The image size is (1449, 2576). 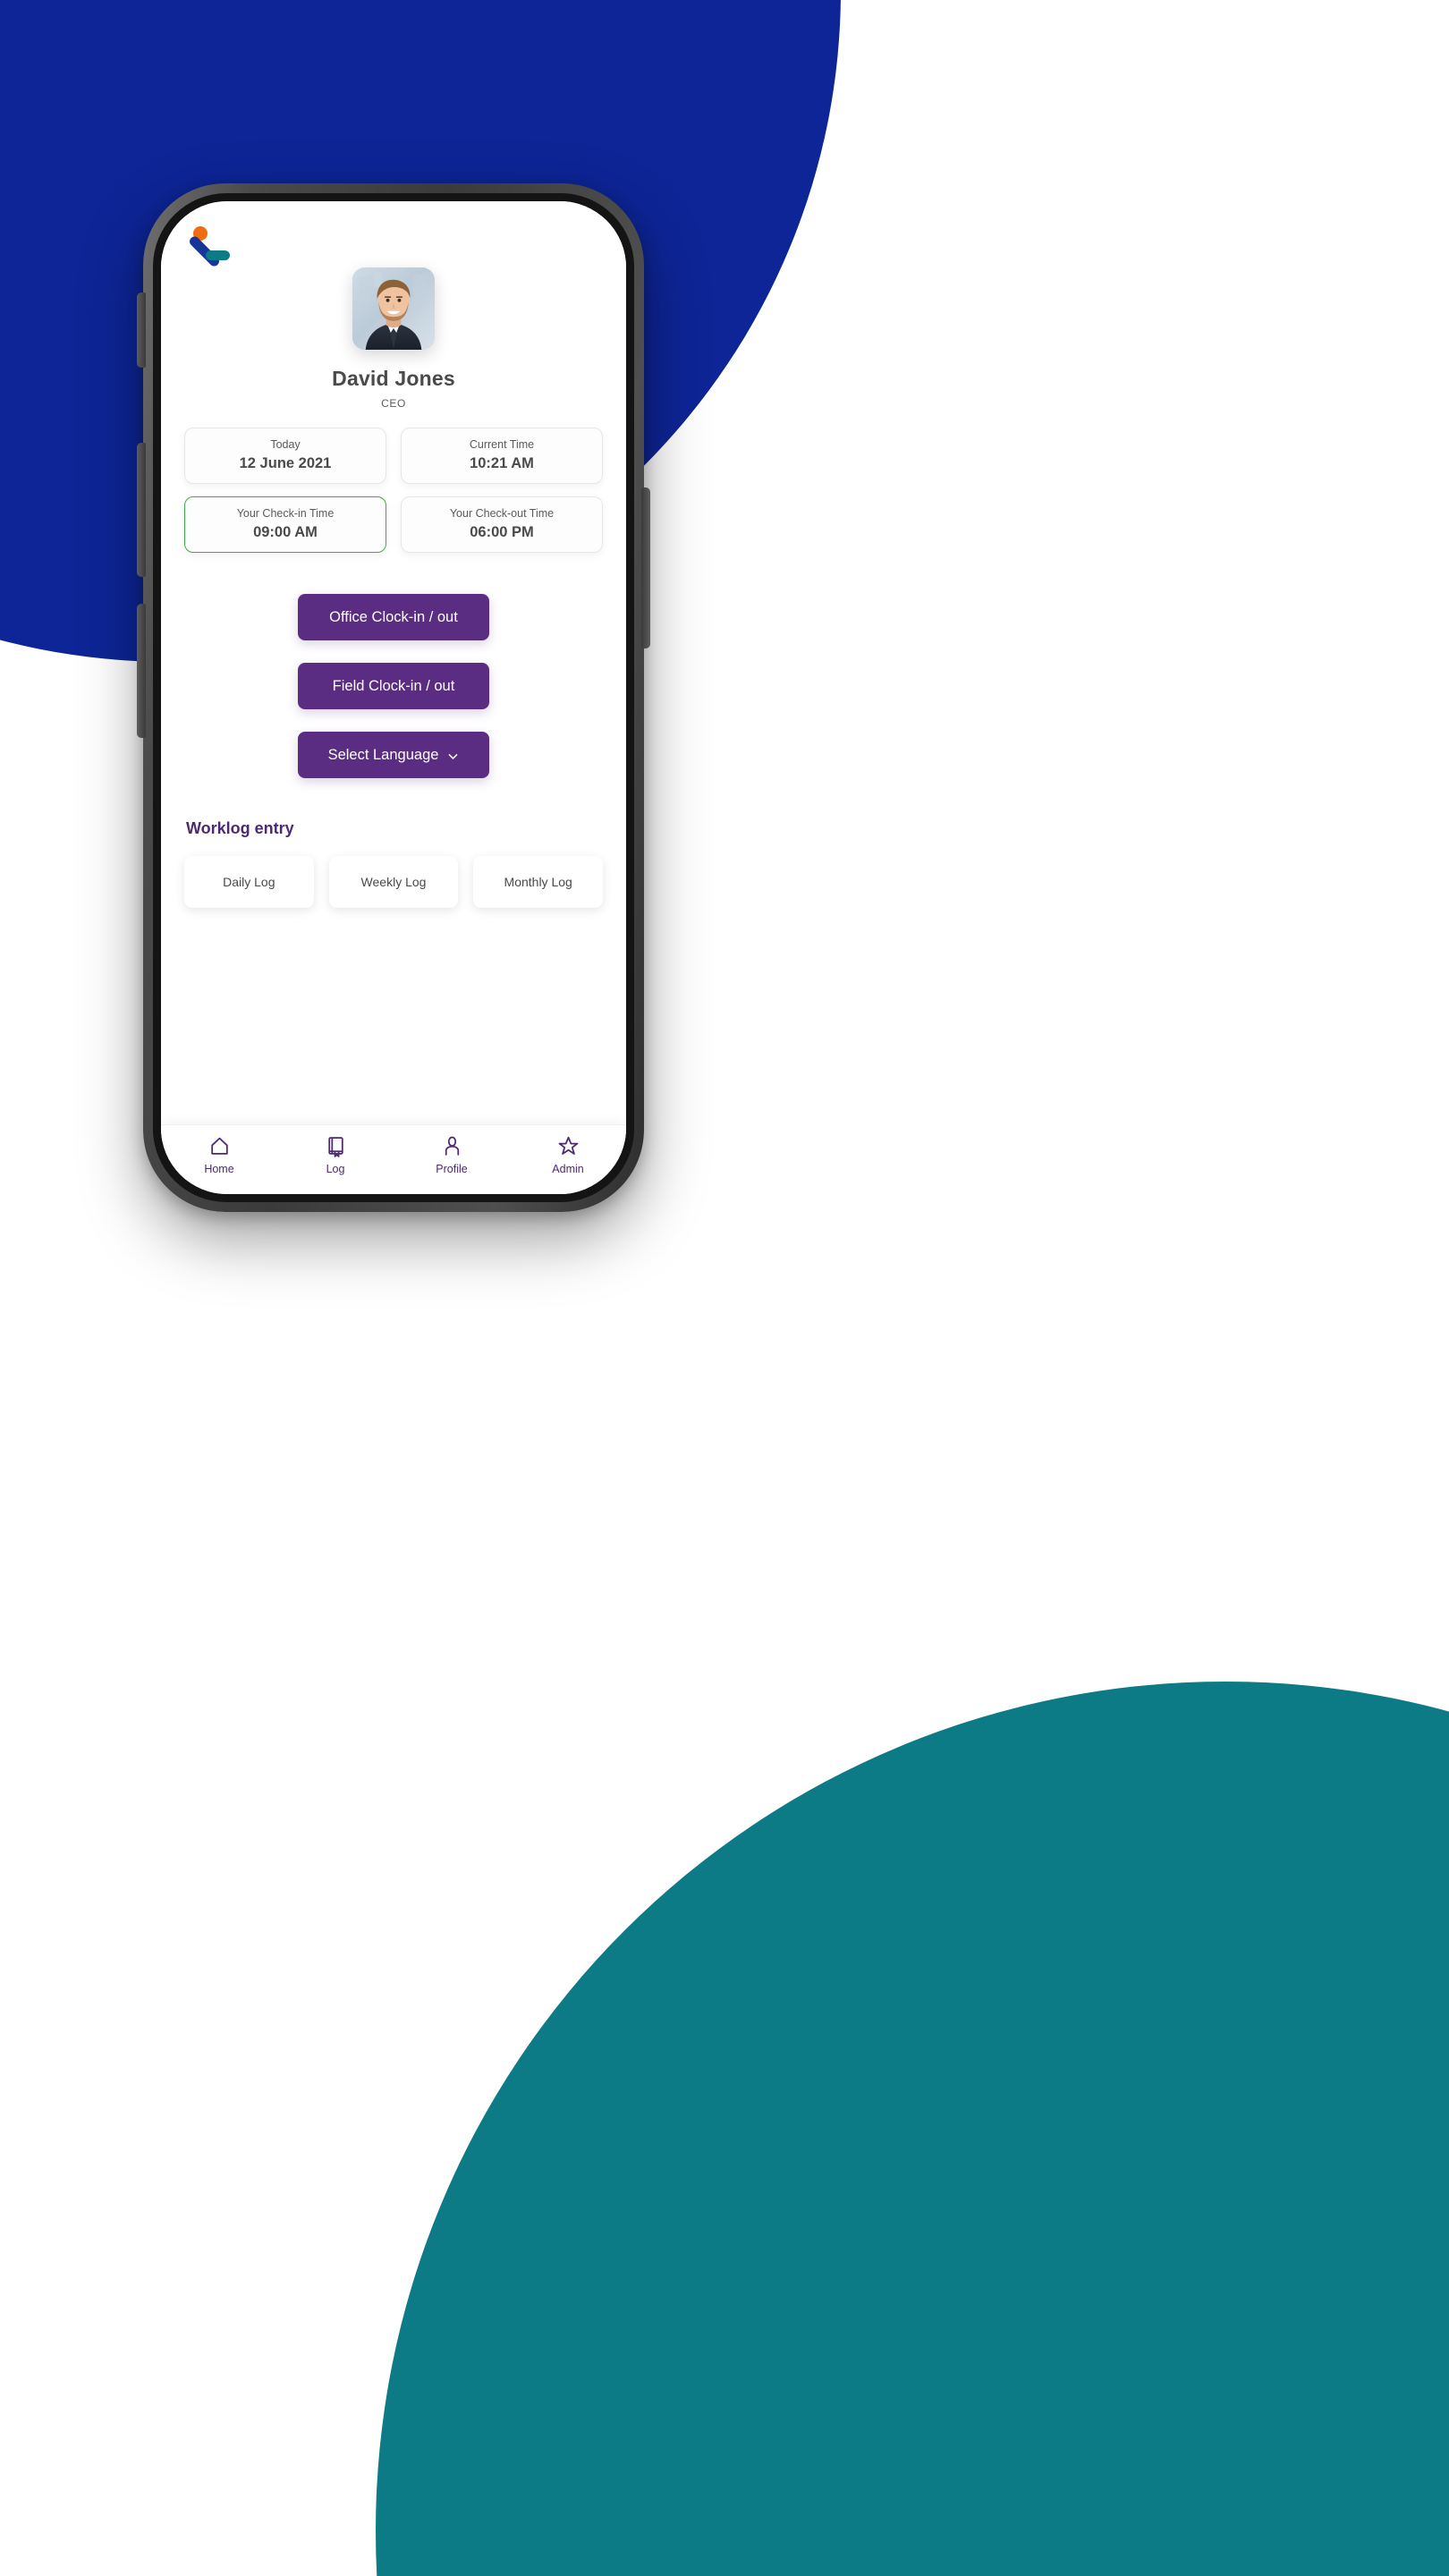 I want to click on today-card: Today 12 June 2021, so click(x=285, y=456).